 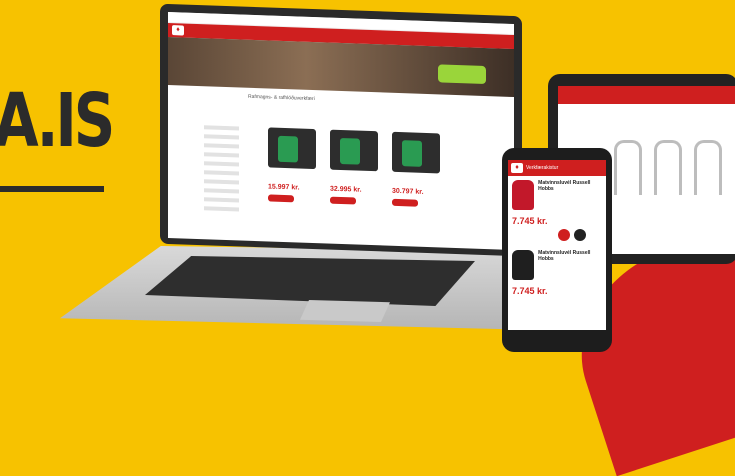 I want to click on phone-site-logo: ♦, so click(x=517, y=168).